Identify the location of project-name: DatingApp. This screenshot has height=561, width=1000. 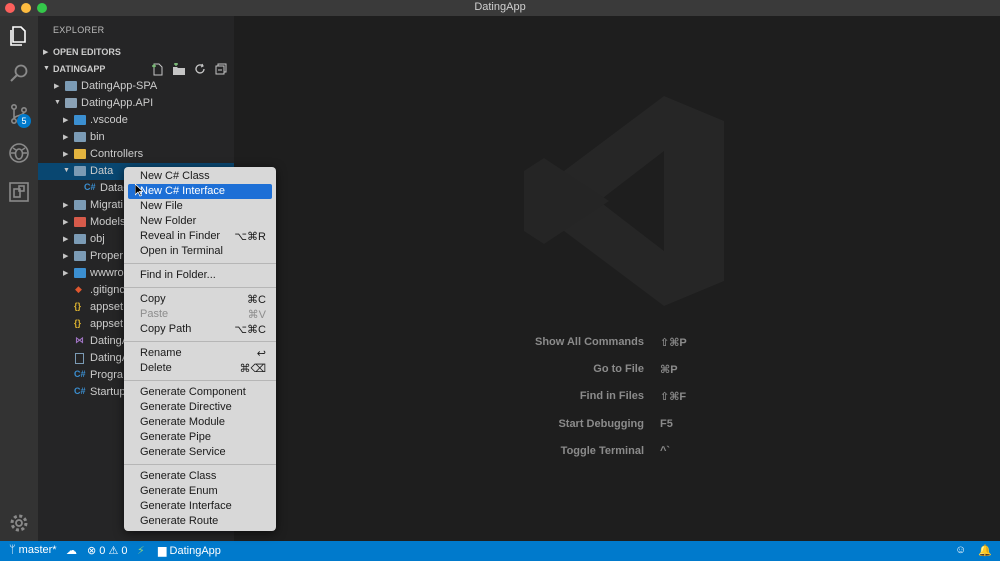
(195, 551).